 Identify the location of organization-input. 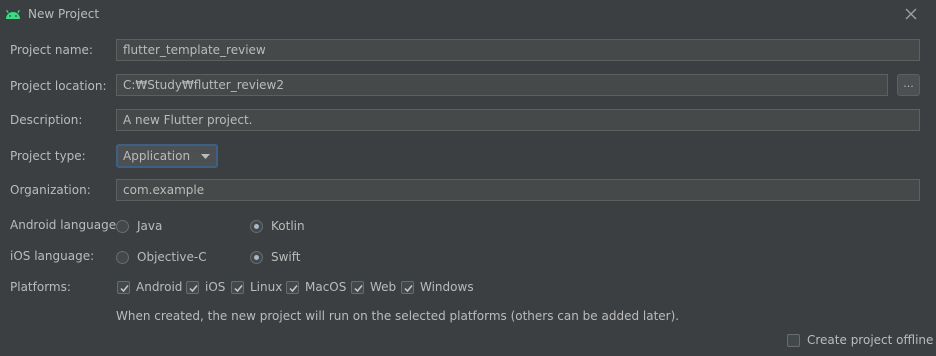
(518, 190).